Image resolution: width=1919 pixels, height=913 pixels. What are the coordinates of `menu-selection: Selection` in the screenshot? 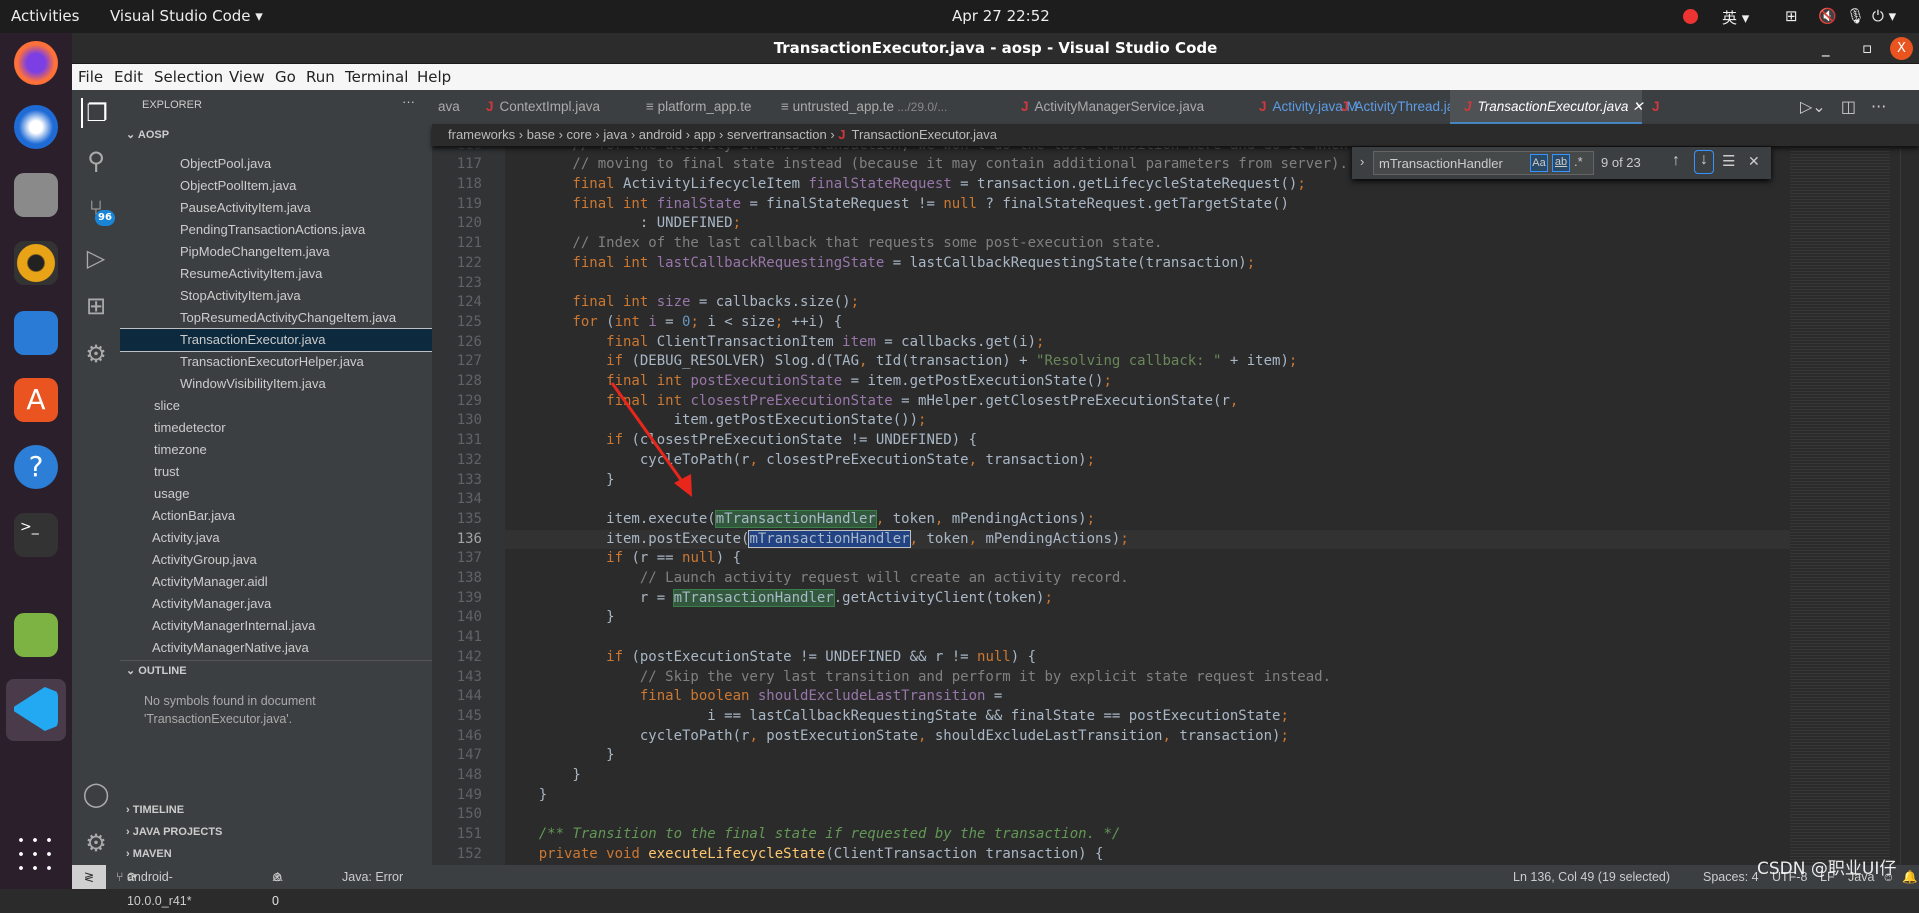 It's located at (188, 77).